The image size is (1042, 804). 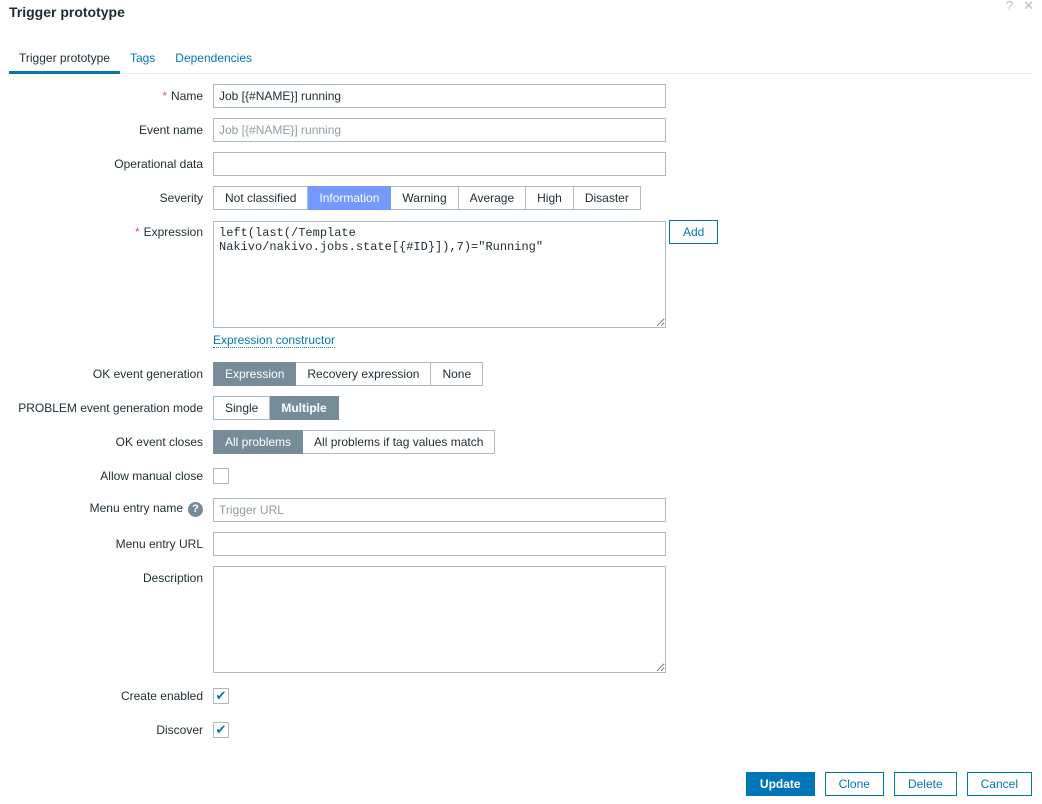 I want to click on problem-mode-label: PROBLEM event generation mode, so click(x=110, y=408).